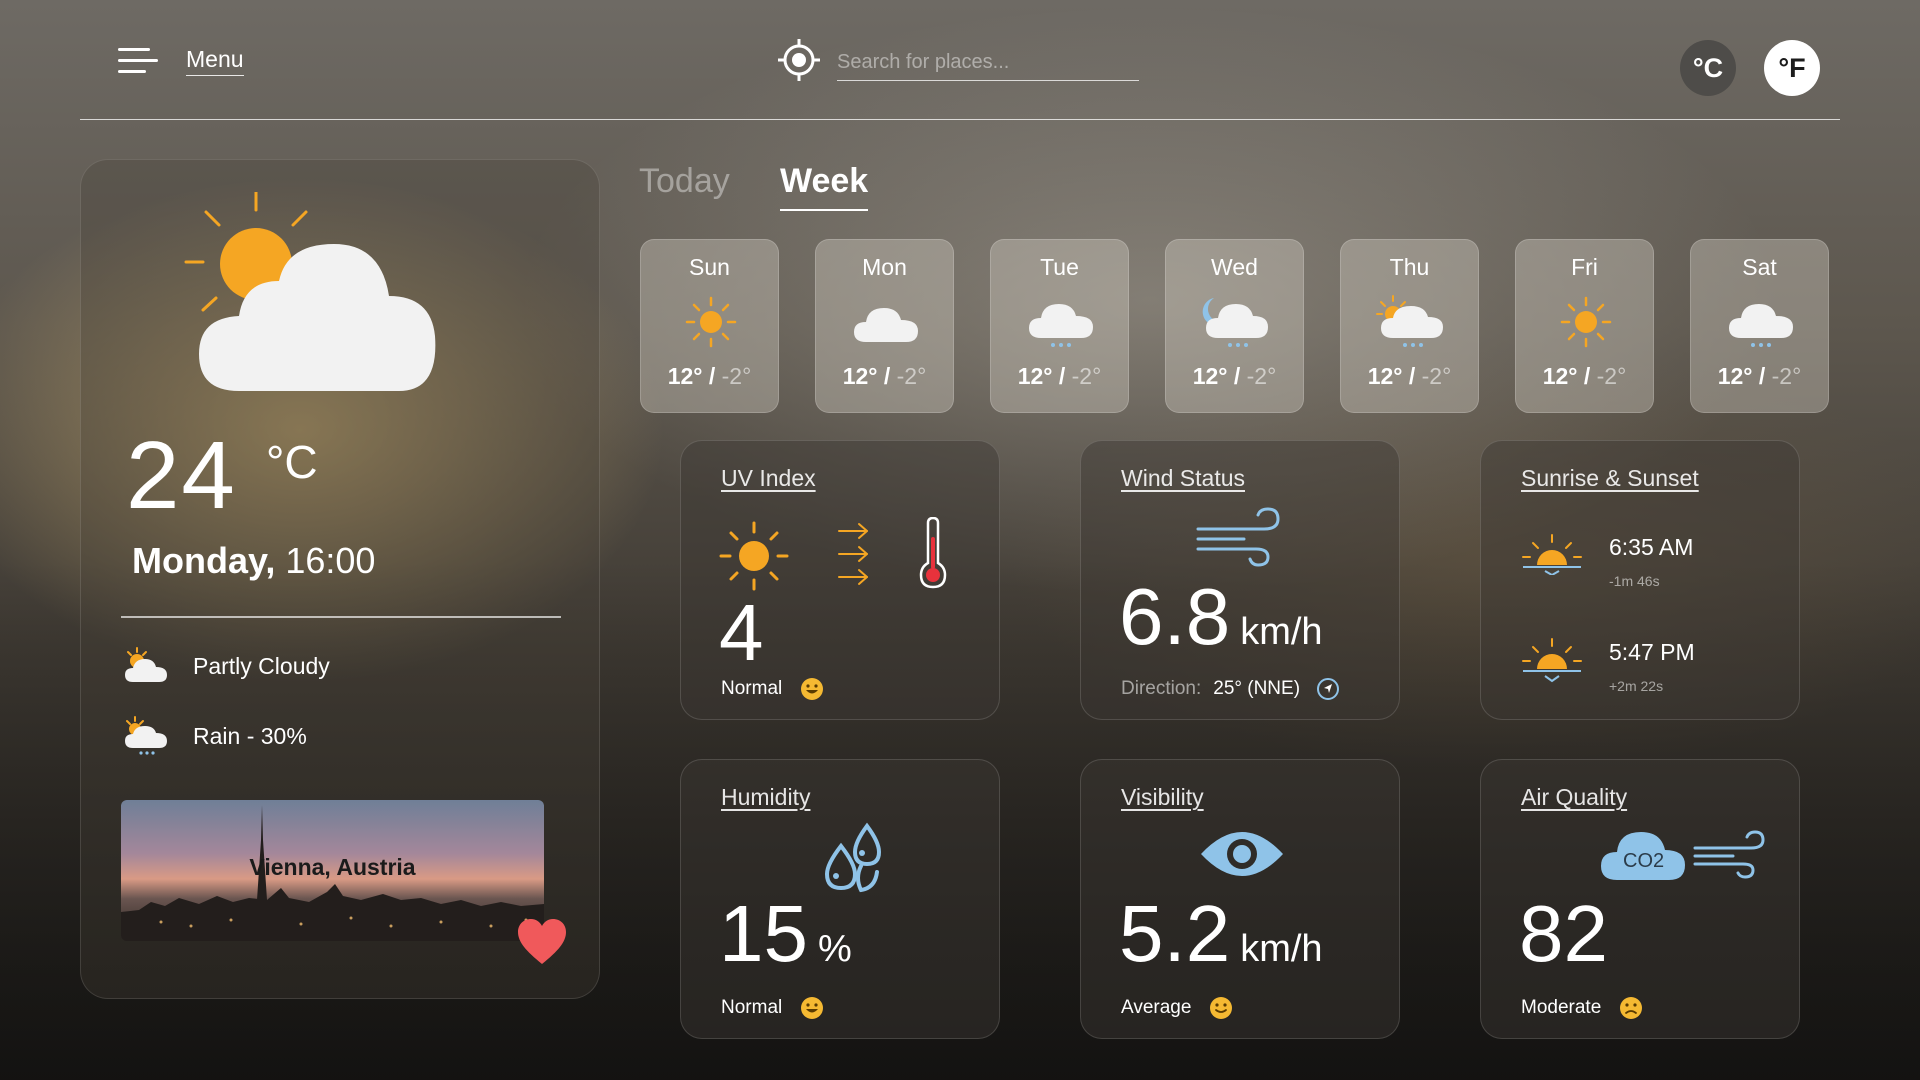 Image resolution: width=1920 pixels, height=1080 pixels. What do you see at coordinates (1759, 267) in the screenshot?
I see `forecast-day: Sat` at bounding box center [1759, 267].